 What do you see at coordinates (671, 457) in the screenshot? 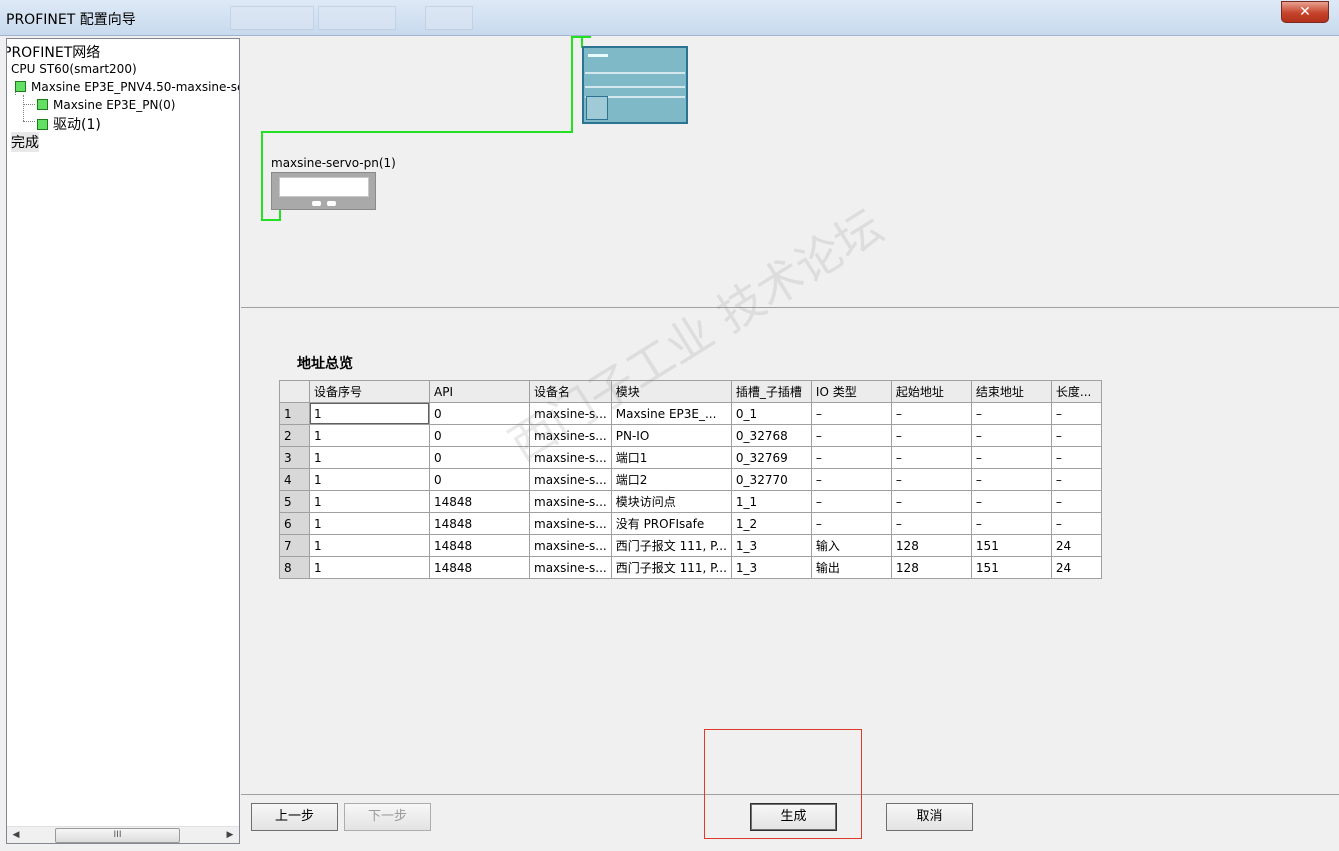
I see `table-cell: 端口1` at bounding box center [671, 457].